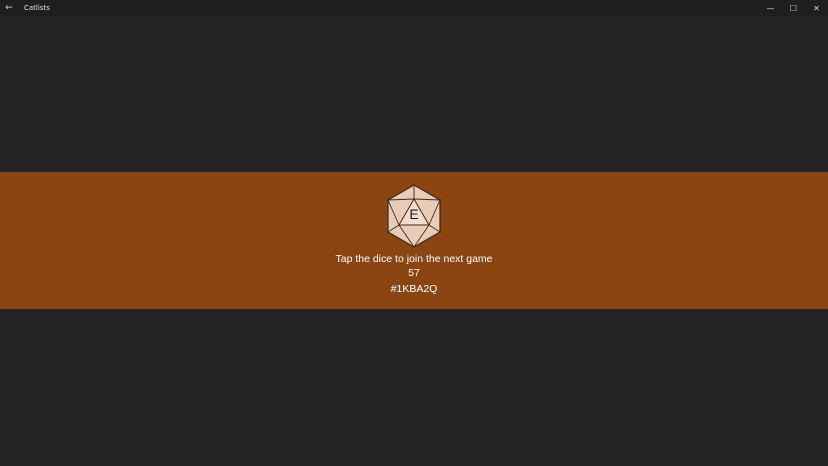 This screenshot has width=828, height=466. I want to click on minimize-icon: —, so click(770, 8).